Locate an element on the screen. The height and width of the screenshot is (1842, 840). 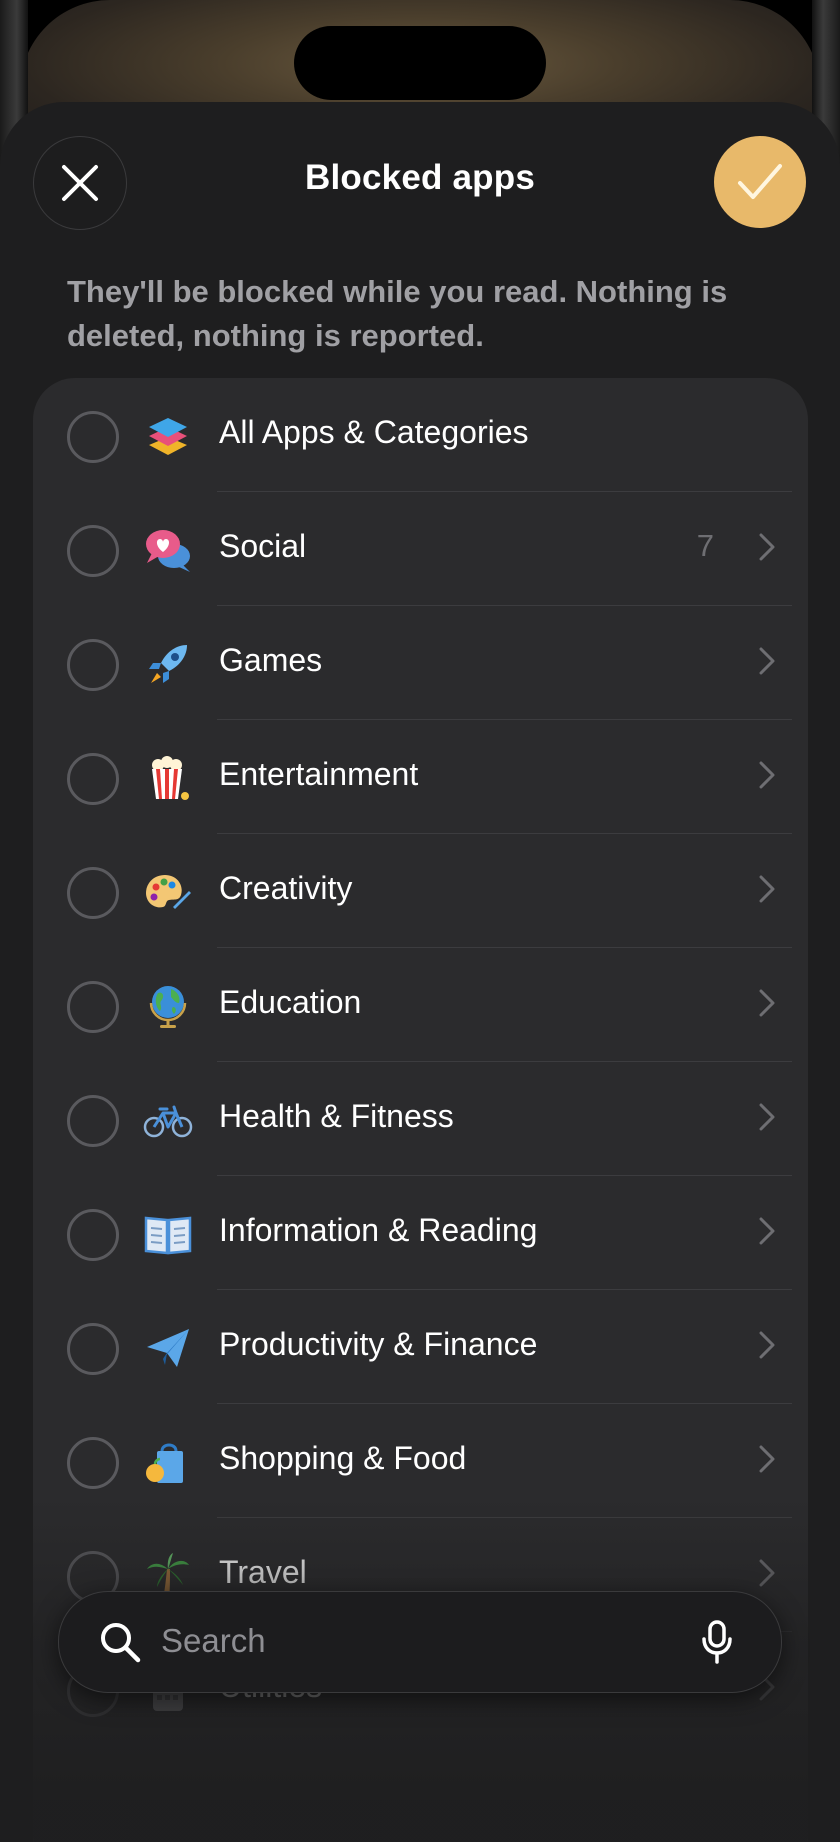
globe-icon is located at coordinates (168, 1007).